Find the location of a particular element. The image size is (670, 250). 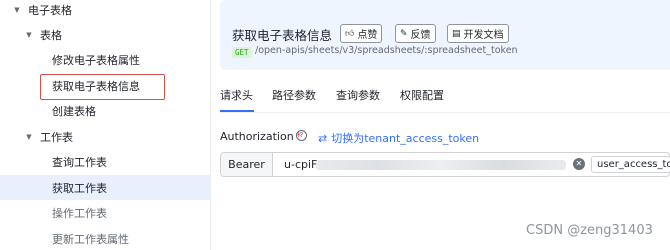

page-title: 获取电子表格信息 is located at coordinates (282, 35).